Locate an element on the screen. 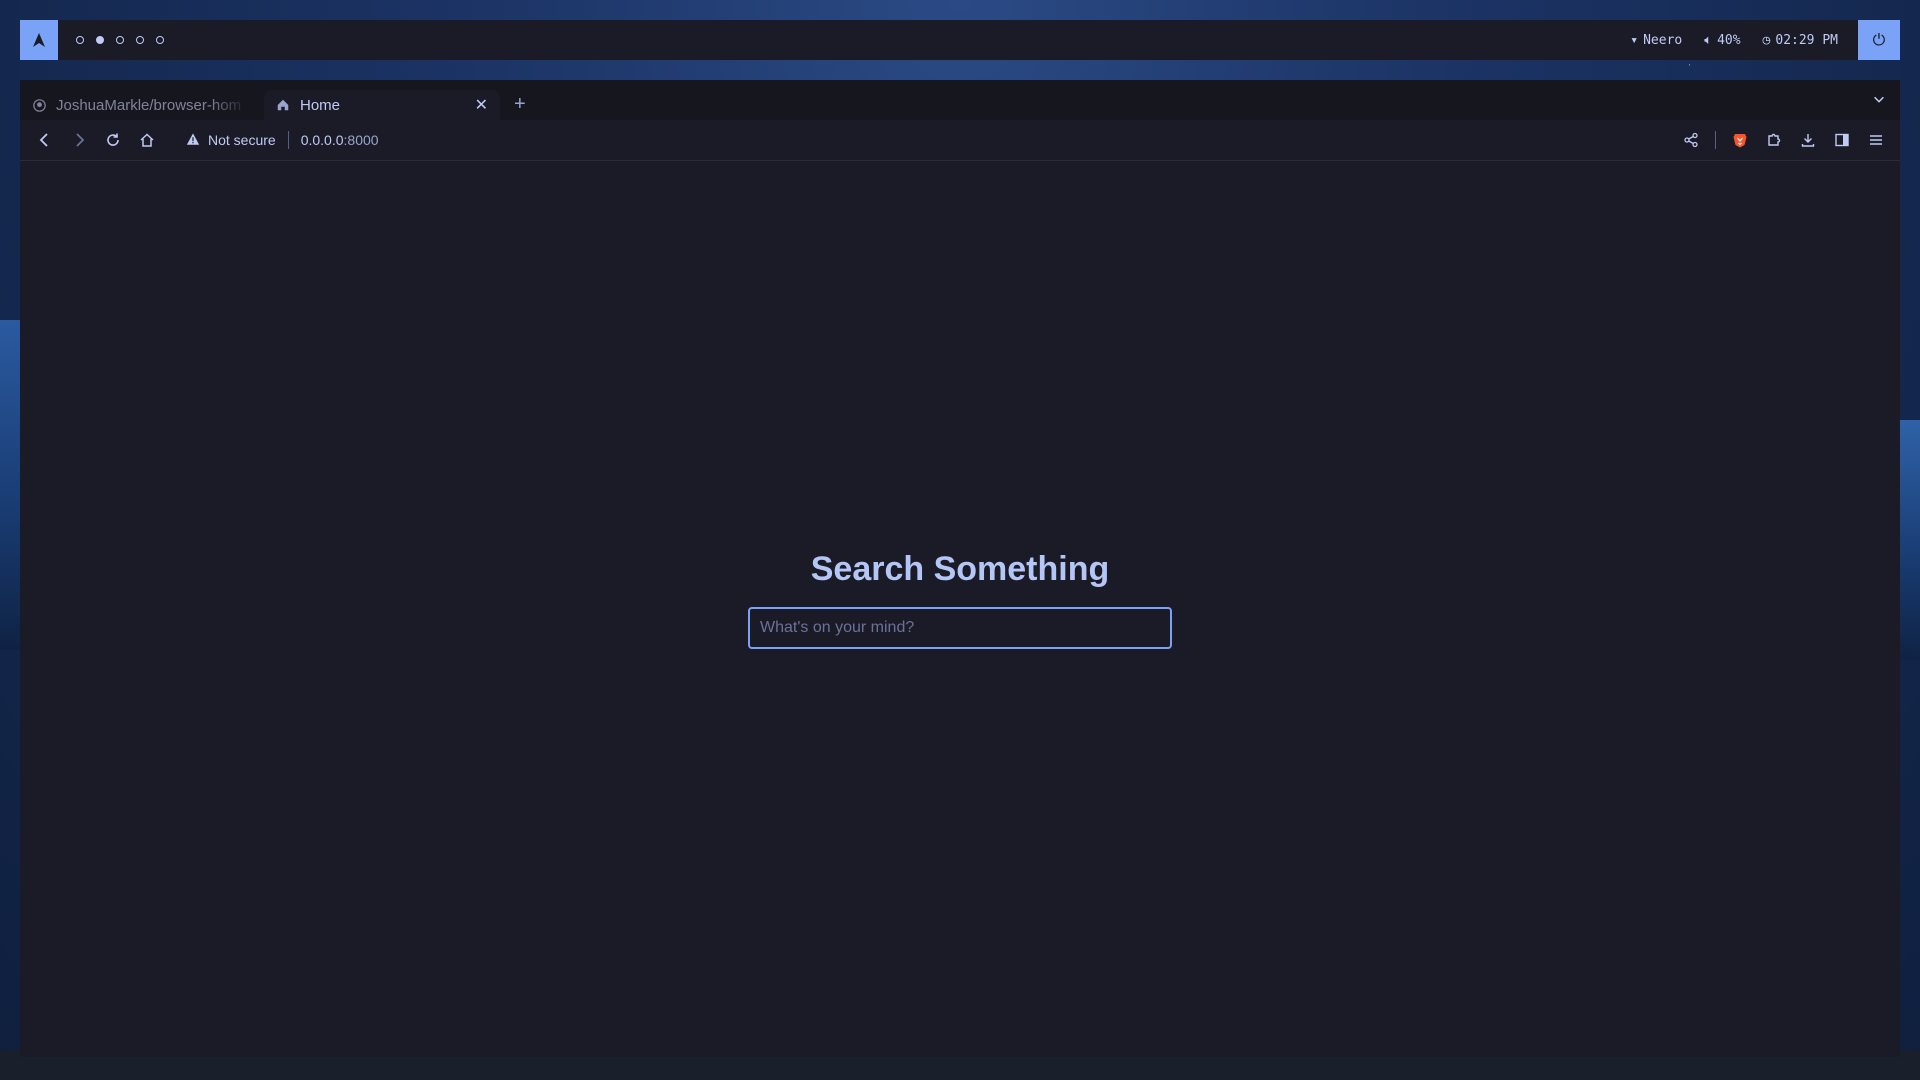  tab-github: JoshuaMarkle/browser-hom is located at coordinates (140, 105).